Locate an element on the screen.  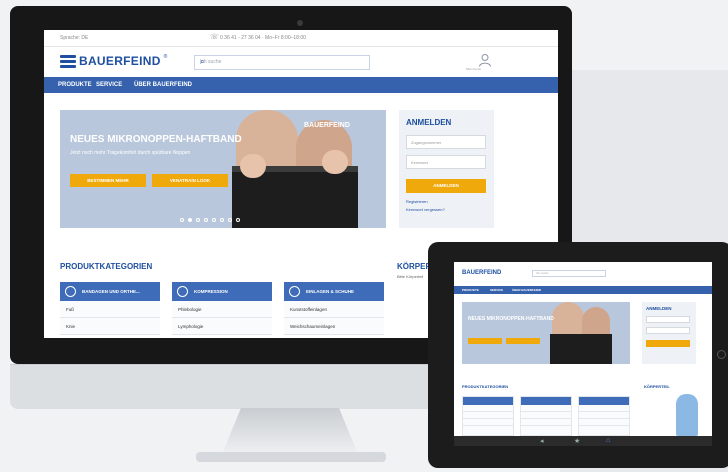
category-card-kompression: KOMPRESSION Phlebologie Lymphologie is located at coordinates (222, 308).